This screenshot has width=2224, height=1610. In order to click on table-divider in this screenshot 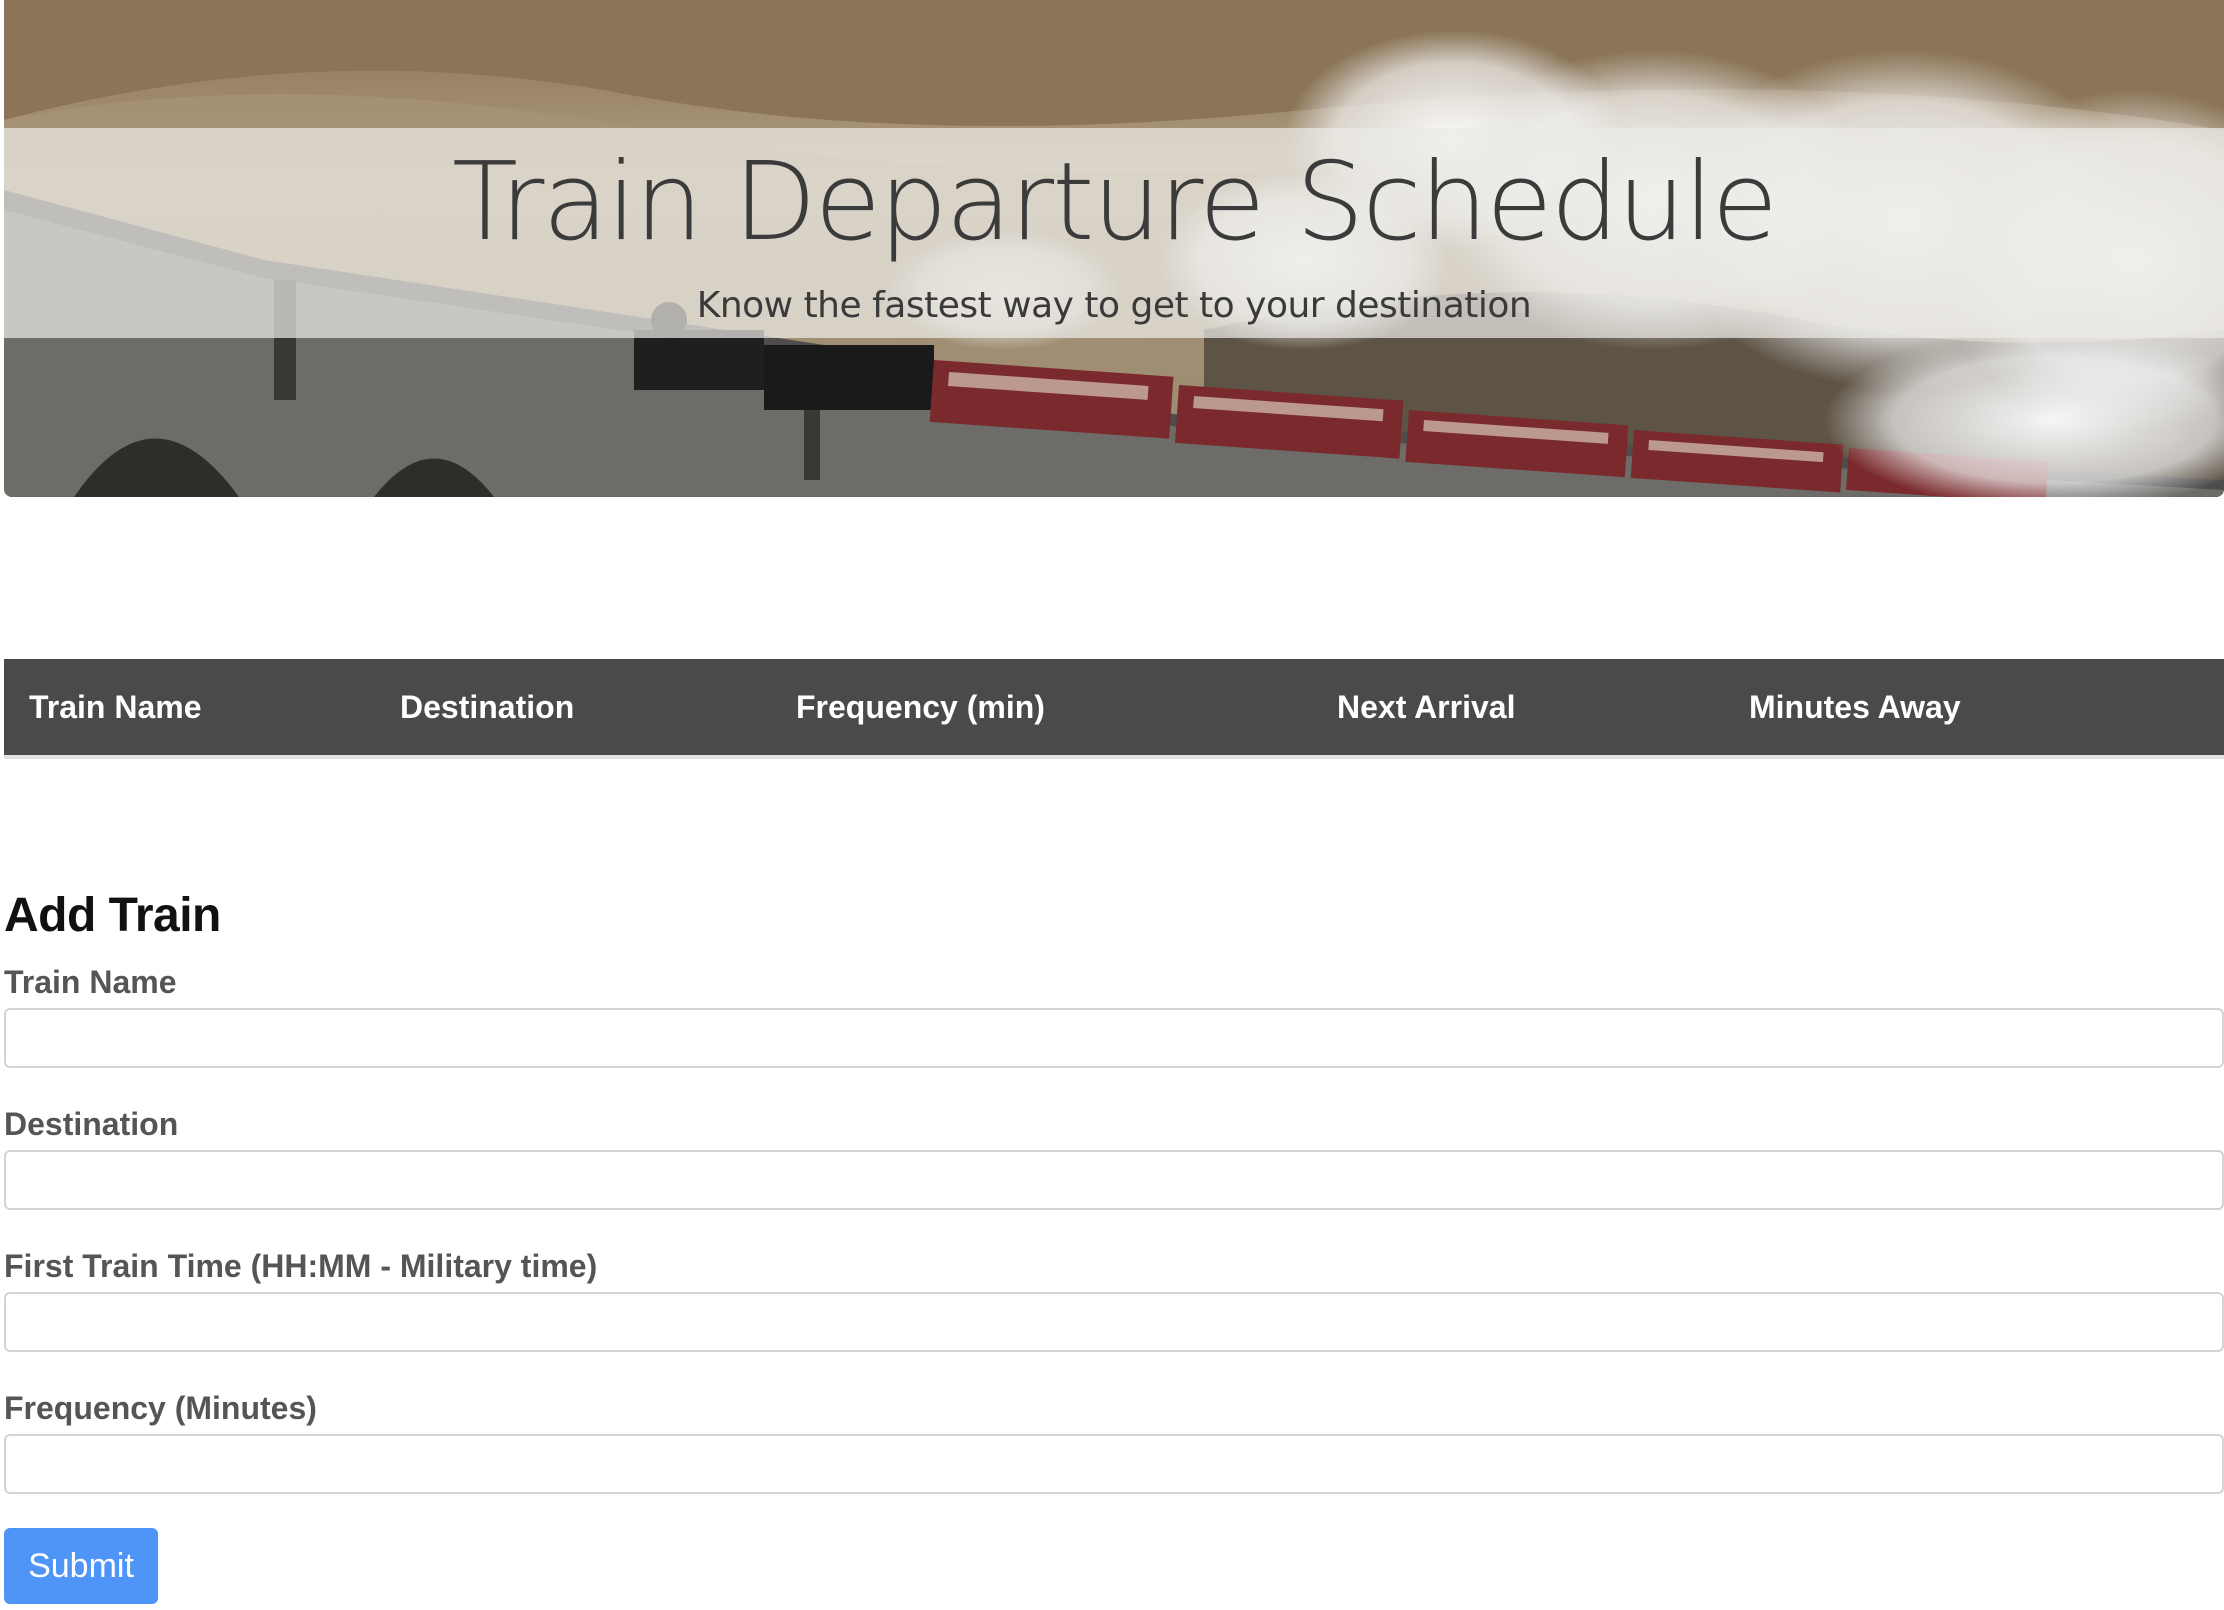, I will do `click(1114, 757)`.